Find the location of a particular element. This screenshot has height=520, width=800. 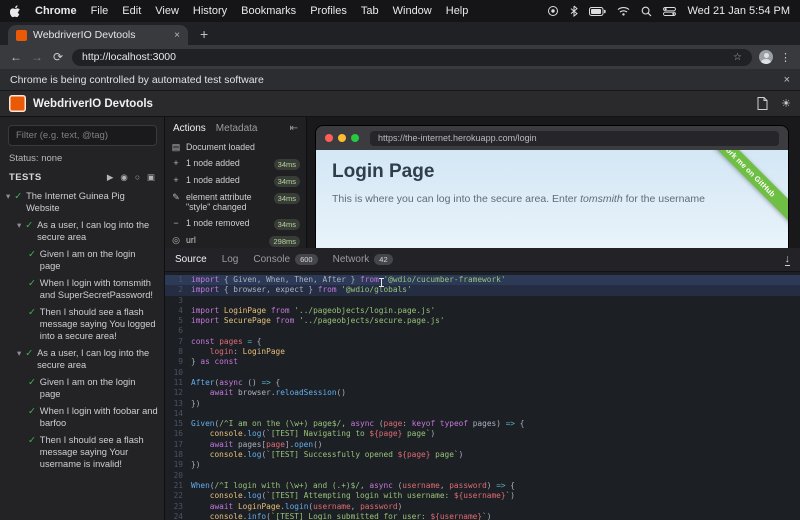

menu-window: Window is located at coordinates (412, 11).